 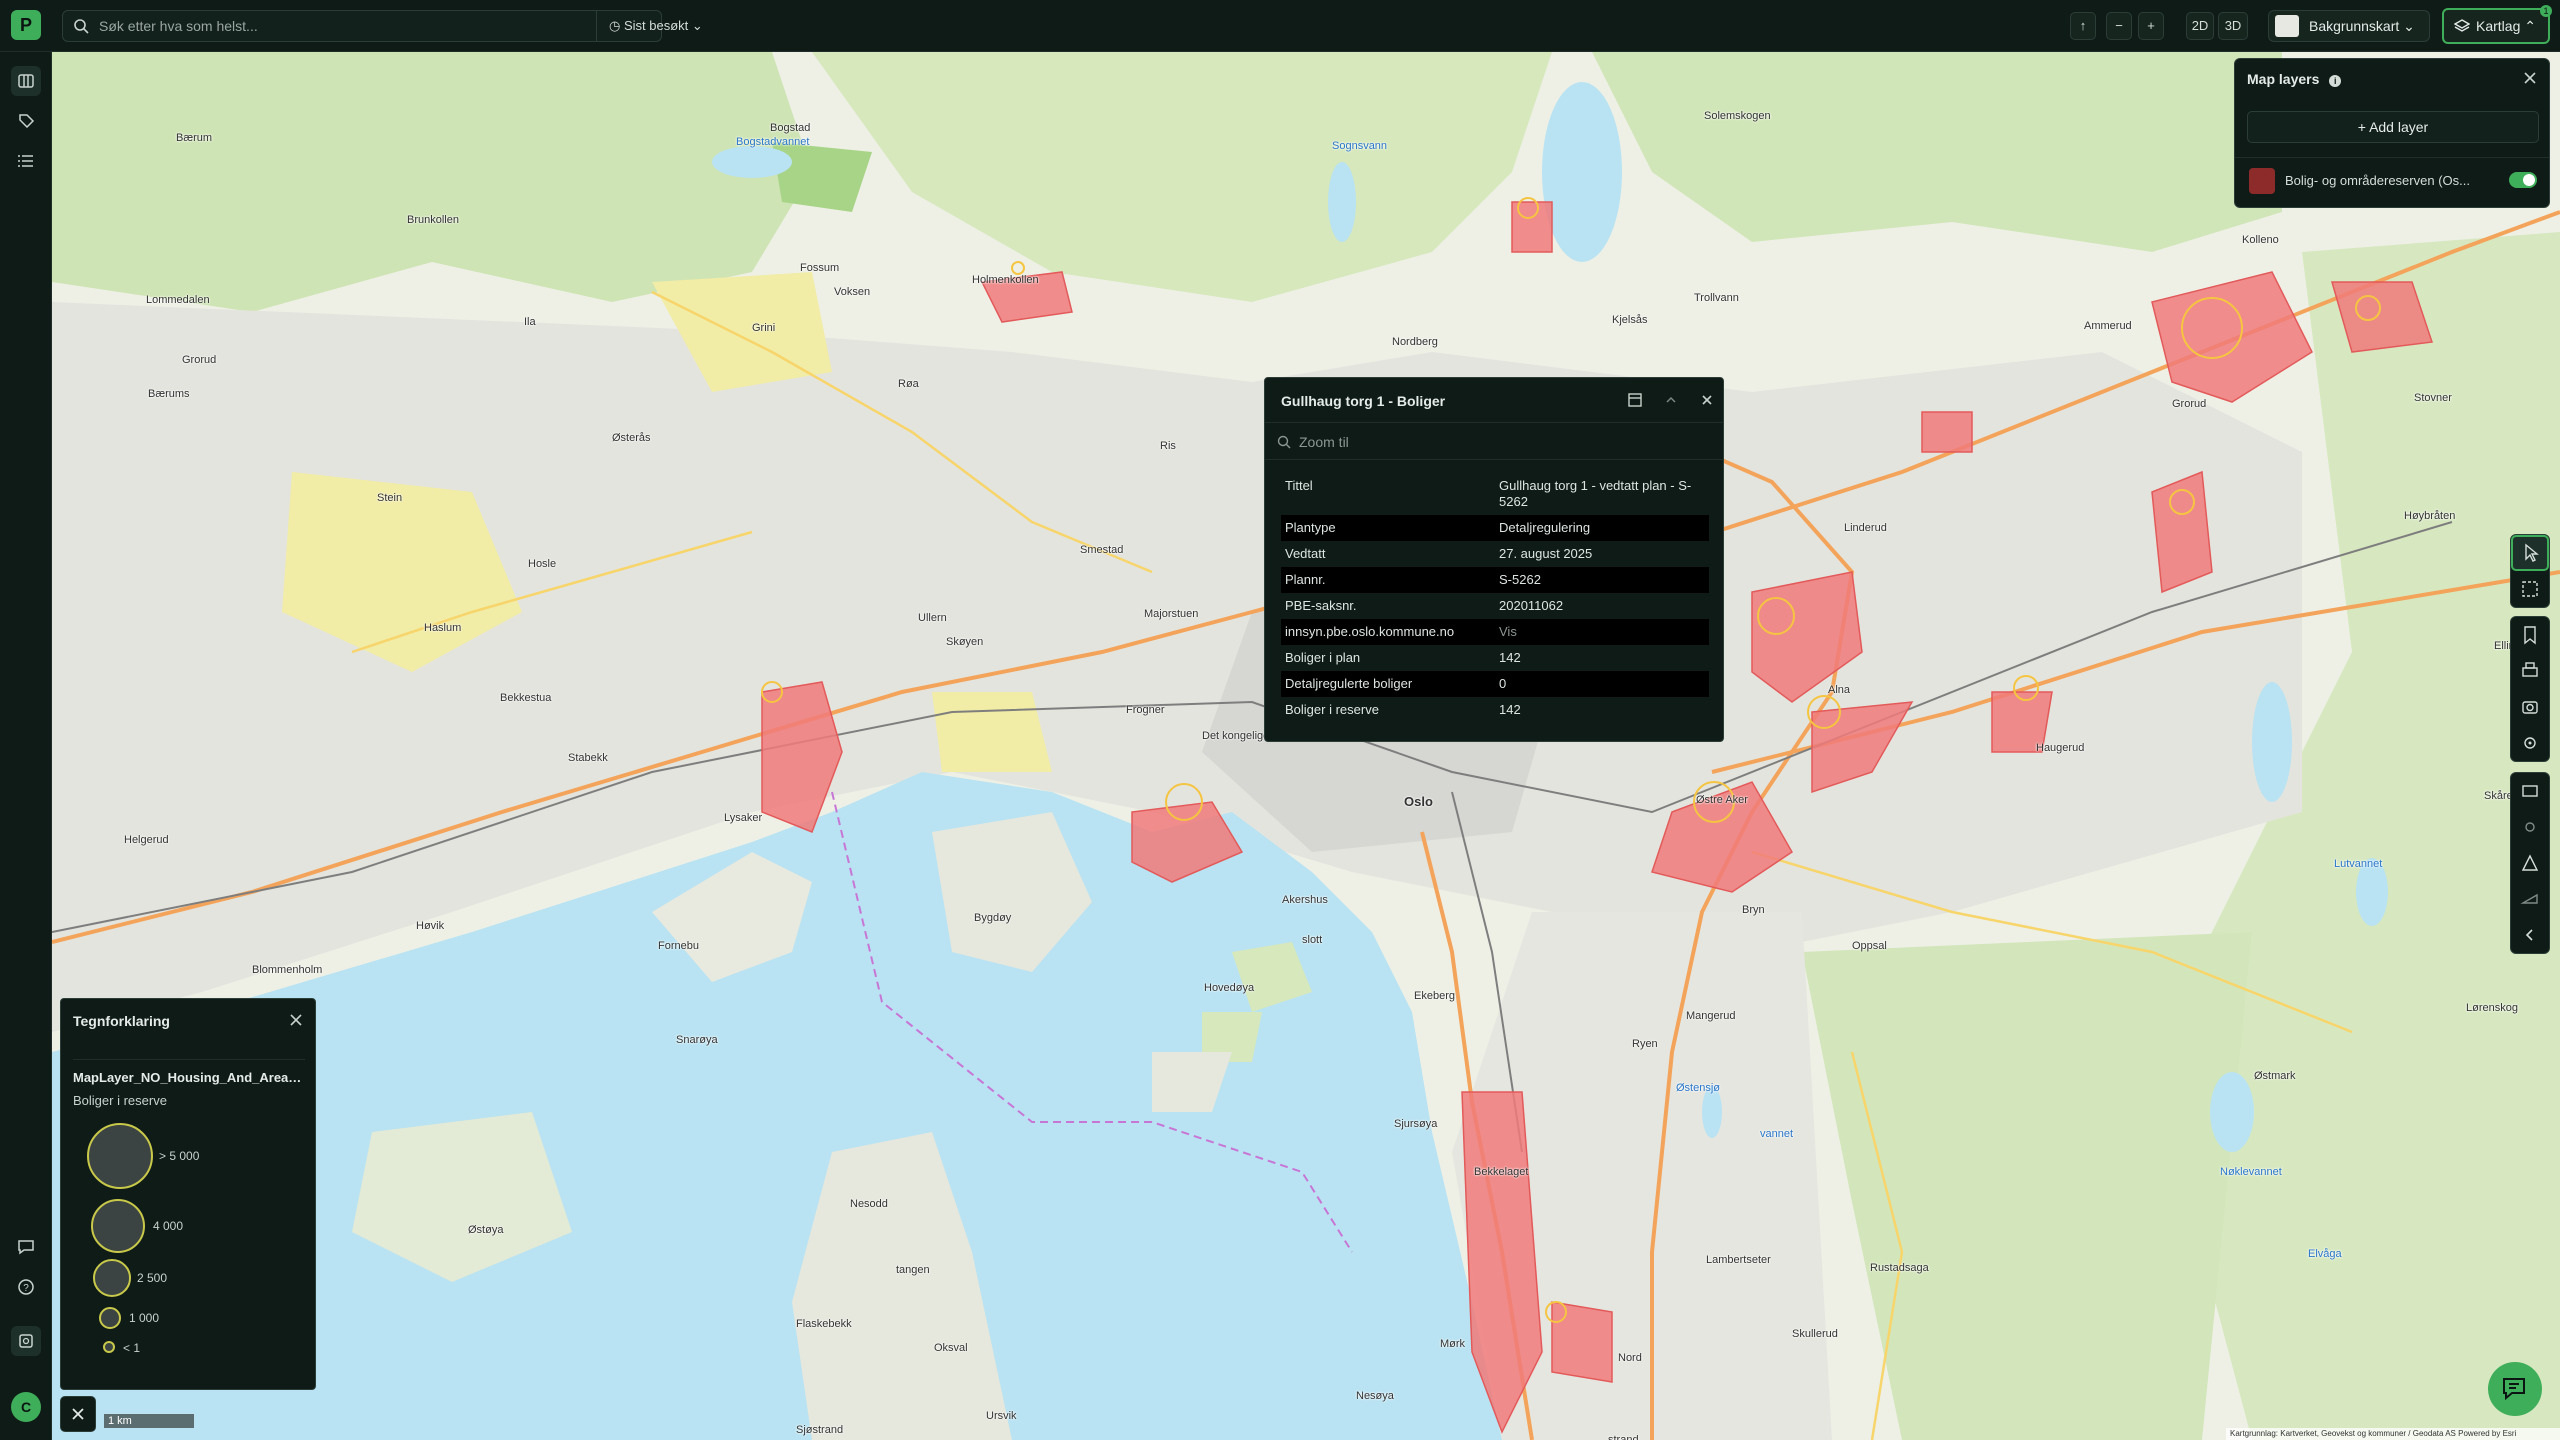 I want to click on tags-button, so click(x=26, y=121).